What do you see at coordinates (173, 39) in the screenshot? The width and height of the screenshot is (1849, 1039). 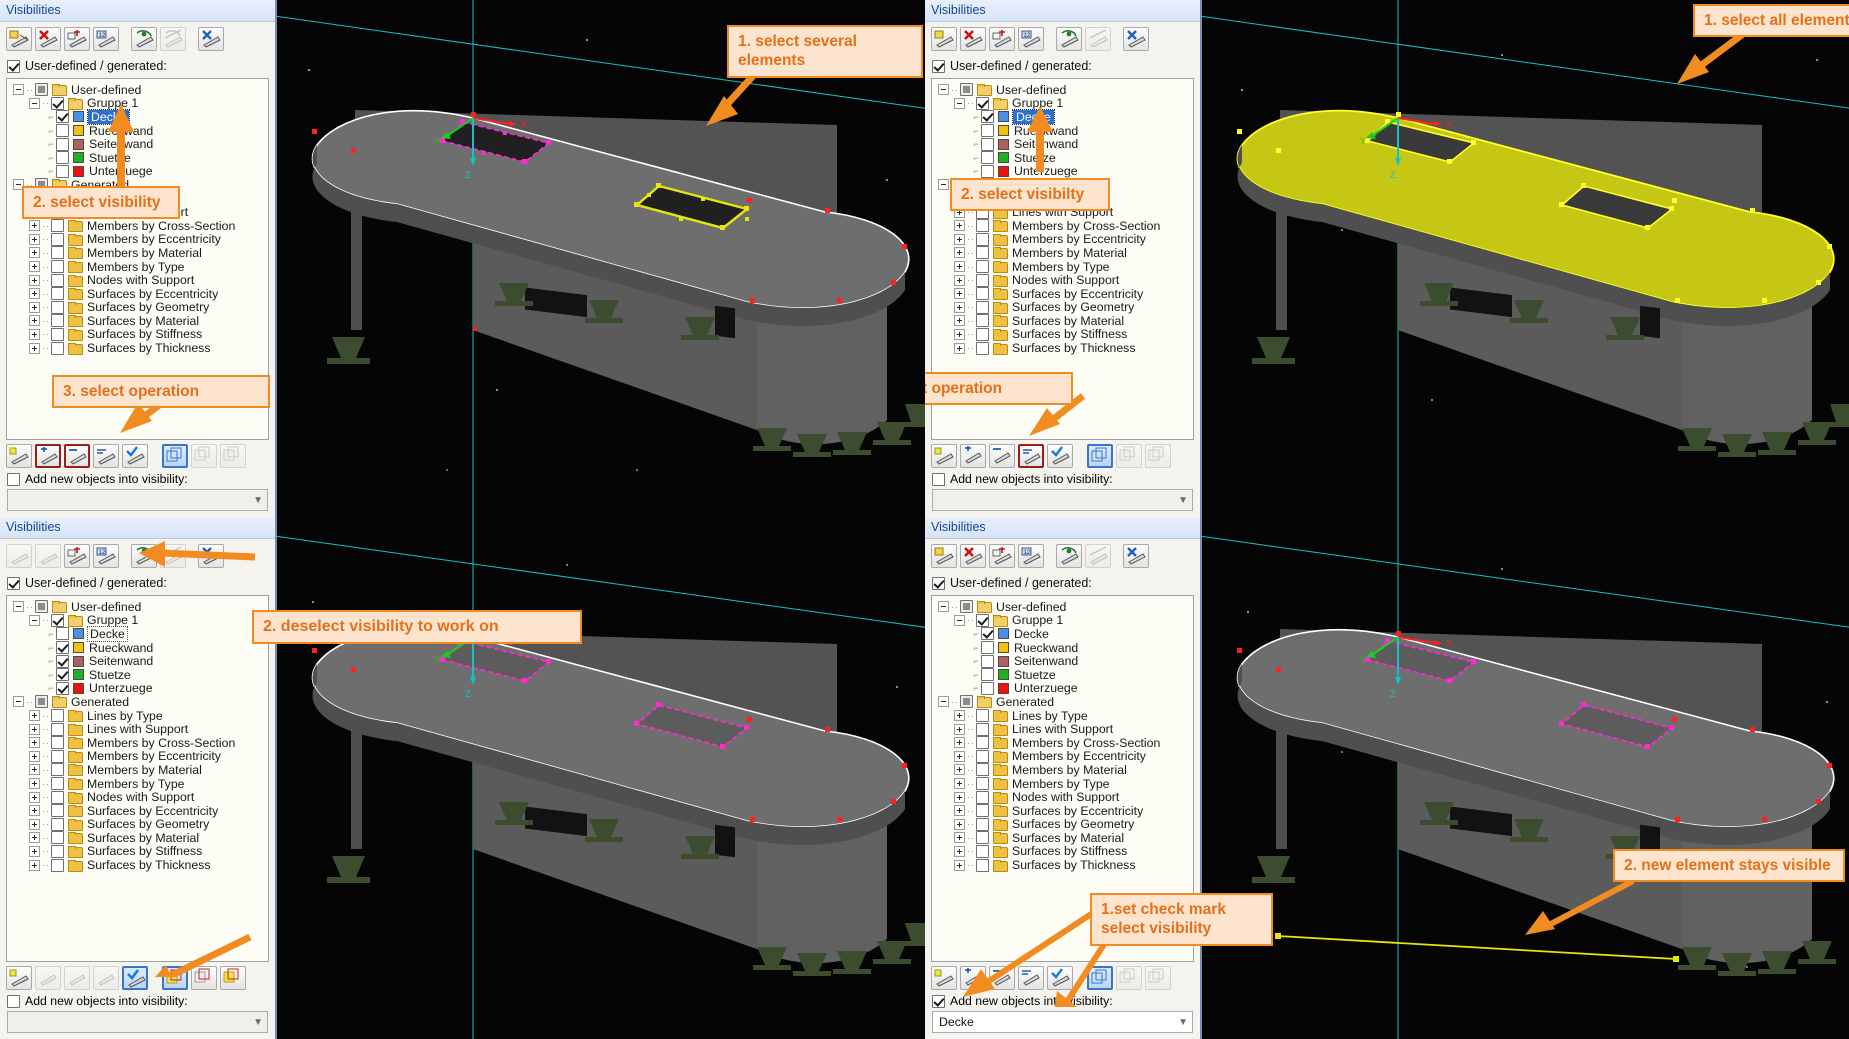 I see `hide-visibility-icon` at bounding box center [173, 39].